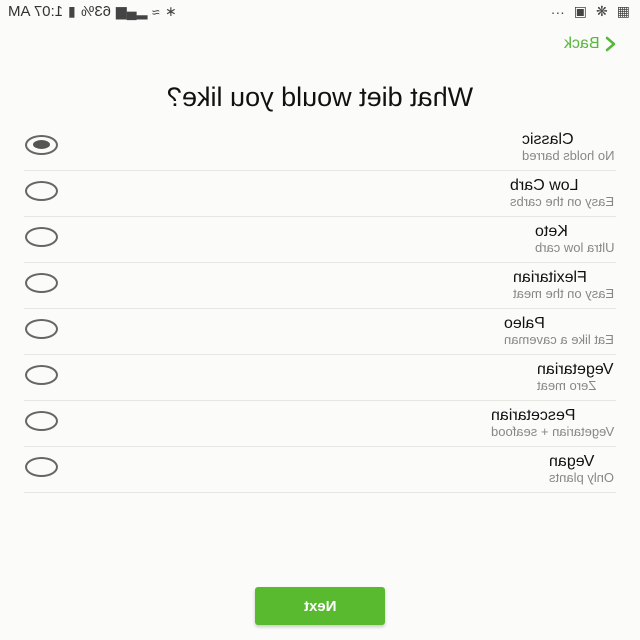 The height and width of the screenshot is (640, 640). Describe the element at coordinates (95, 11) in the screenshot. I see `battery-percent: 63%` at that location.